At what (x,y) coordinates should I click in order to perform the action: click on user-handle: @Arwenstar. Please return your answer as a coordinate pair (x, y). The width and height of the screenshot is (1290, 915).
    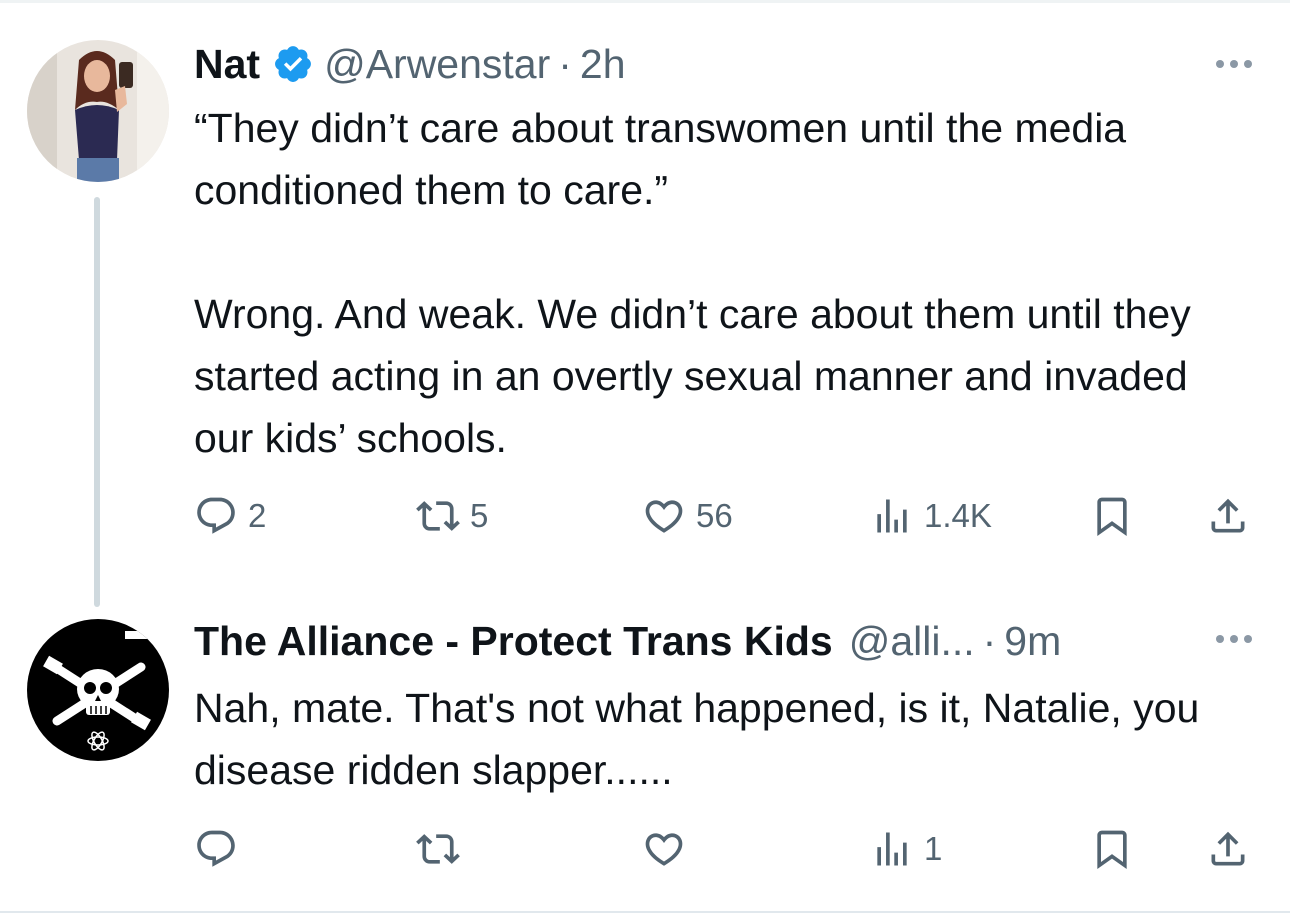
    Looking at the image, I should click on (437, 64).